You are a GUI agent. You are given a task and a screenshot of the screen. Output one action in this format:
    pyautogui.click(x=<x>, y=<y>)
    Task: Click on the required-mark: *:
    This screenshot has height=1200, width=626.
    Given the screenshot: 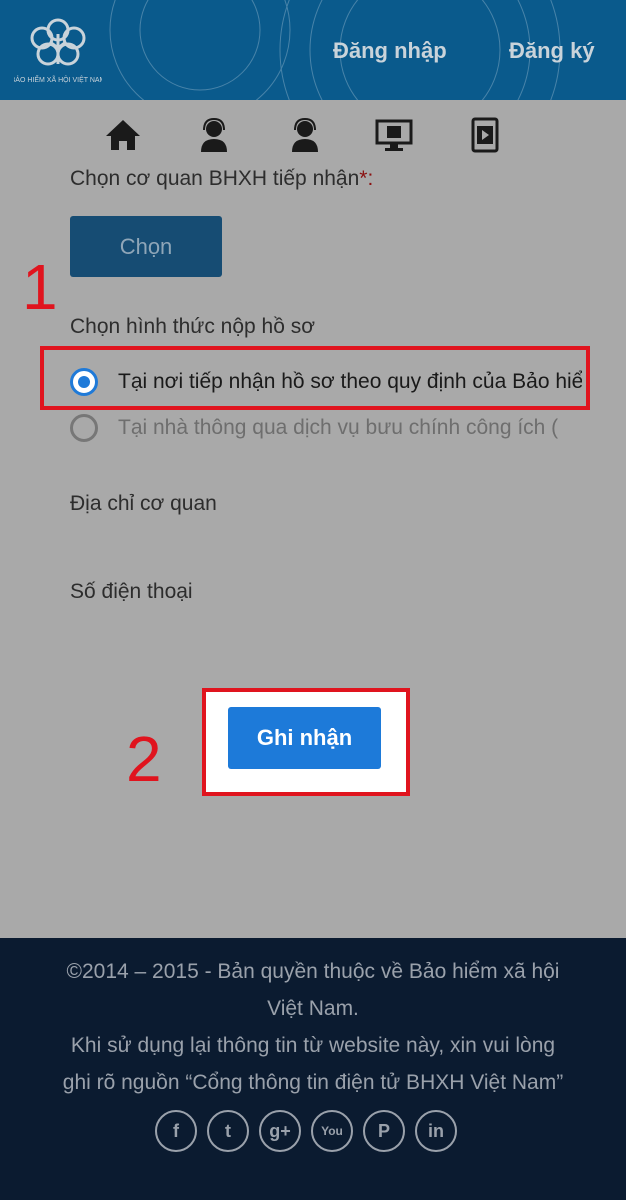 What is the action you would take?
    pyautogui.click(x=366, y=178)
    